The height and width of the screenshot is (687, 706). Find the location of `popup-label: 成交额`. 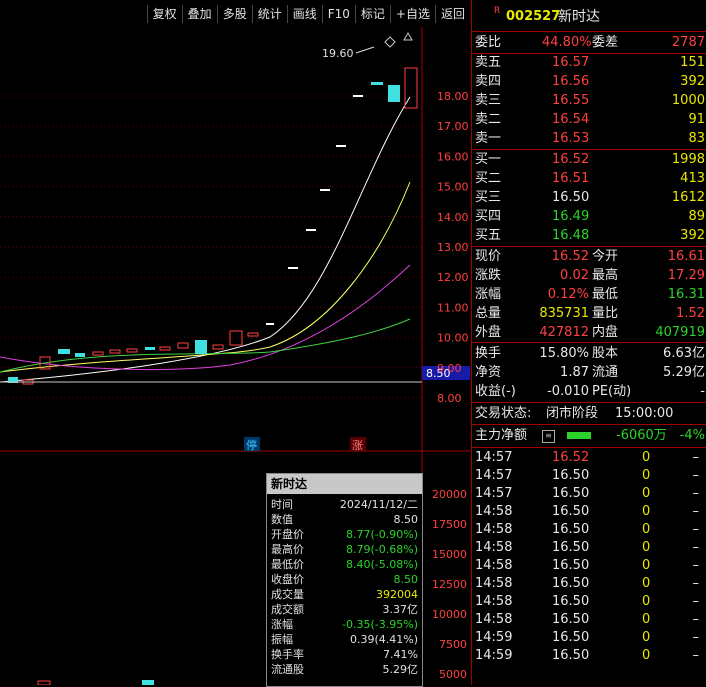

popup-label: 成交额 is located at coordinates (287, 609).